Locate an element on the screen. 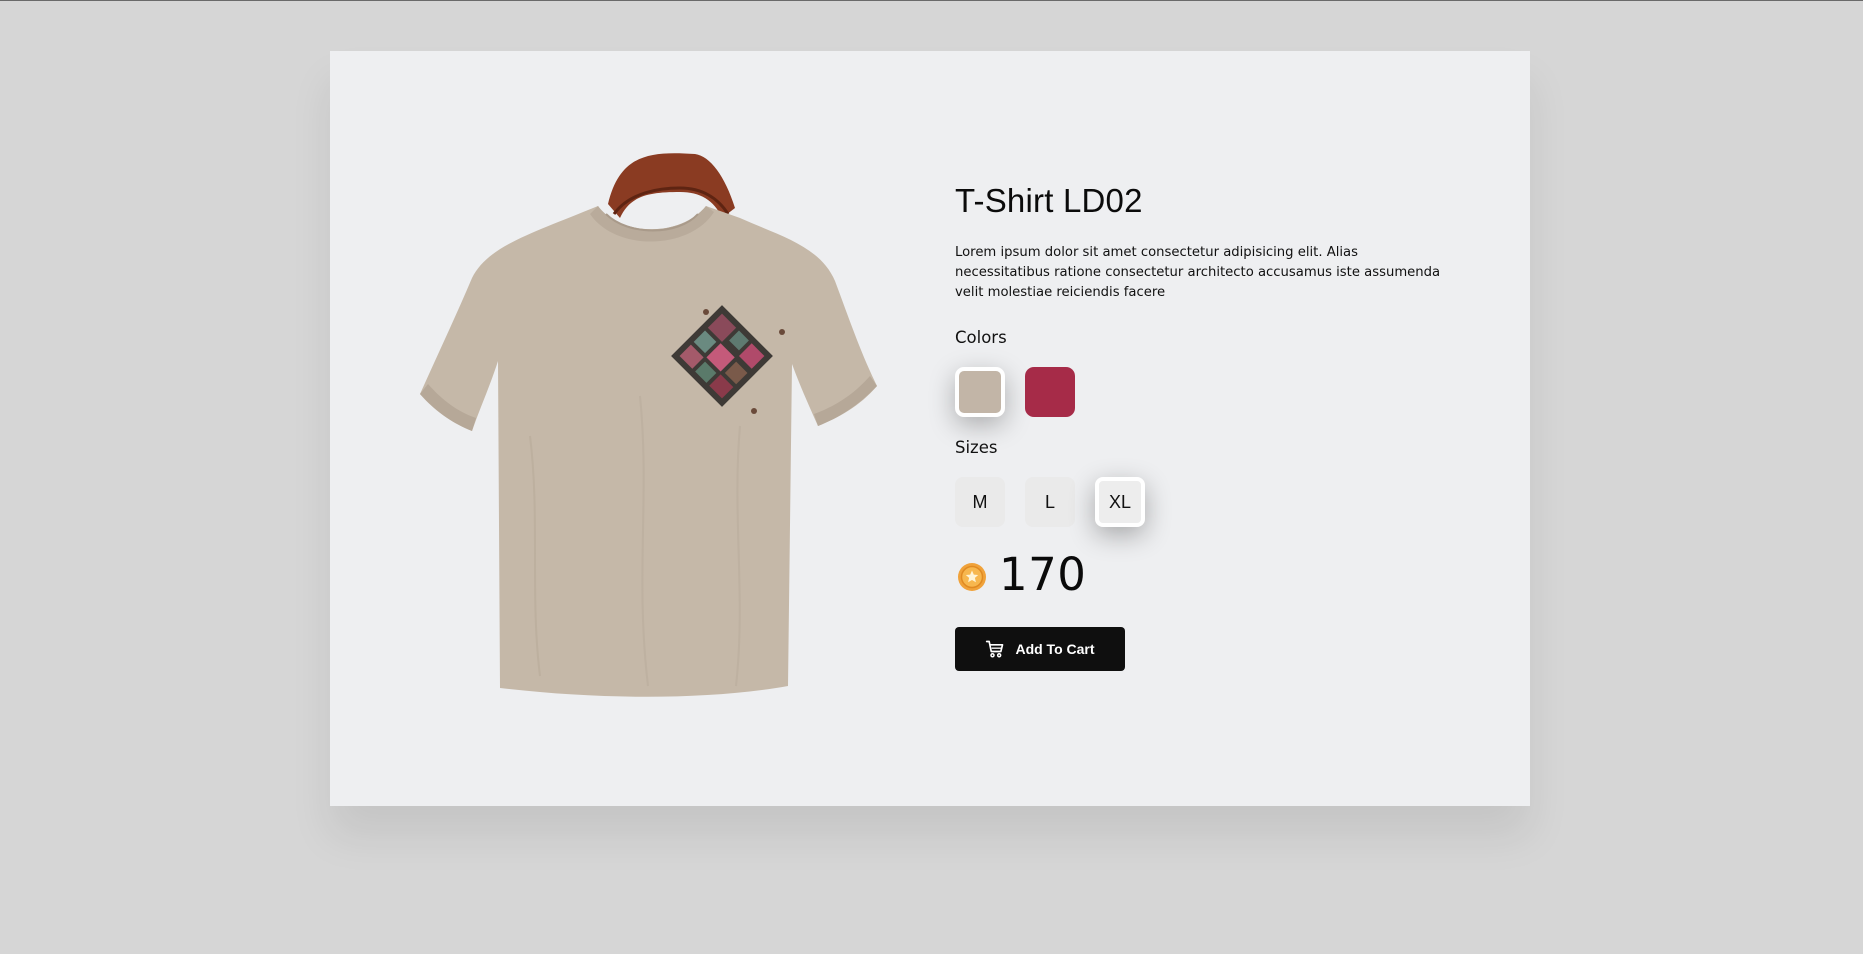  product-price: 170 is located at coordinates (1043, 574).